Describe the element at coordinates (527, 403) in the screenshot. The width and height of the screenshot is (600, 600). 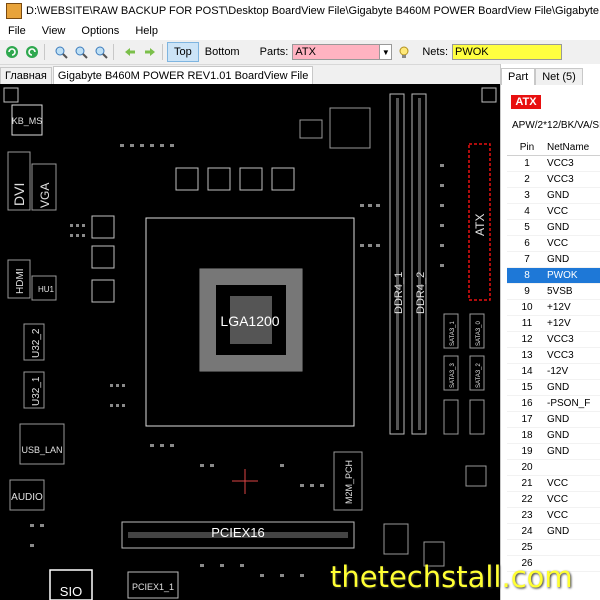
I see `pin-number: 16` at that location.